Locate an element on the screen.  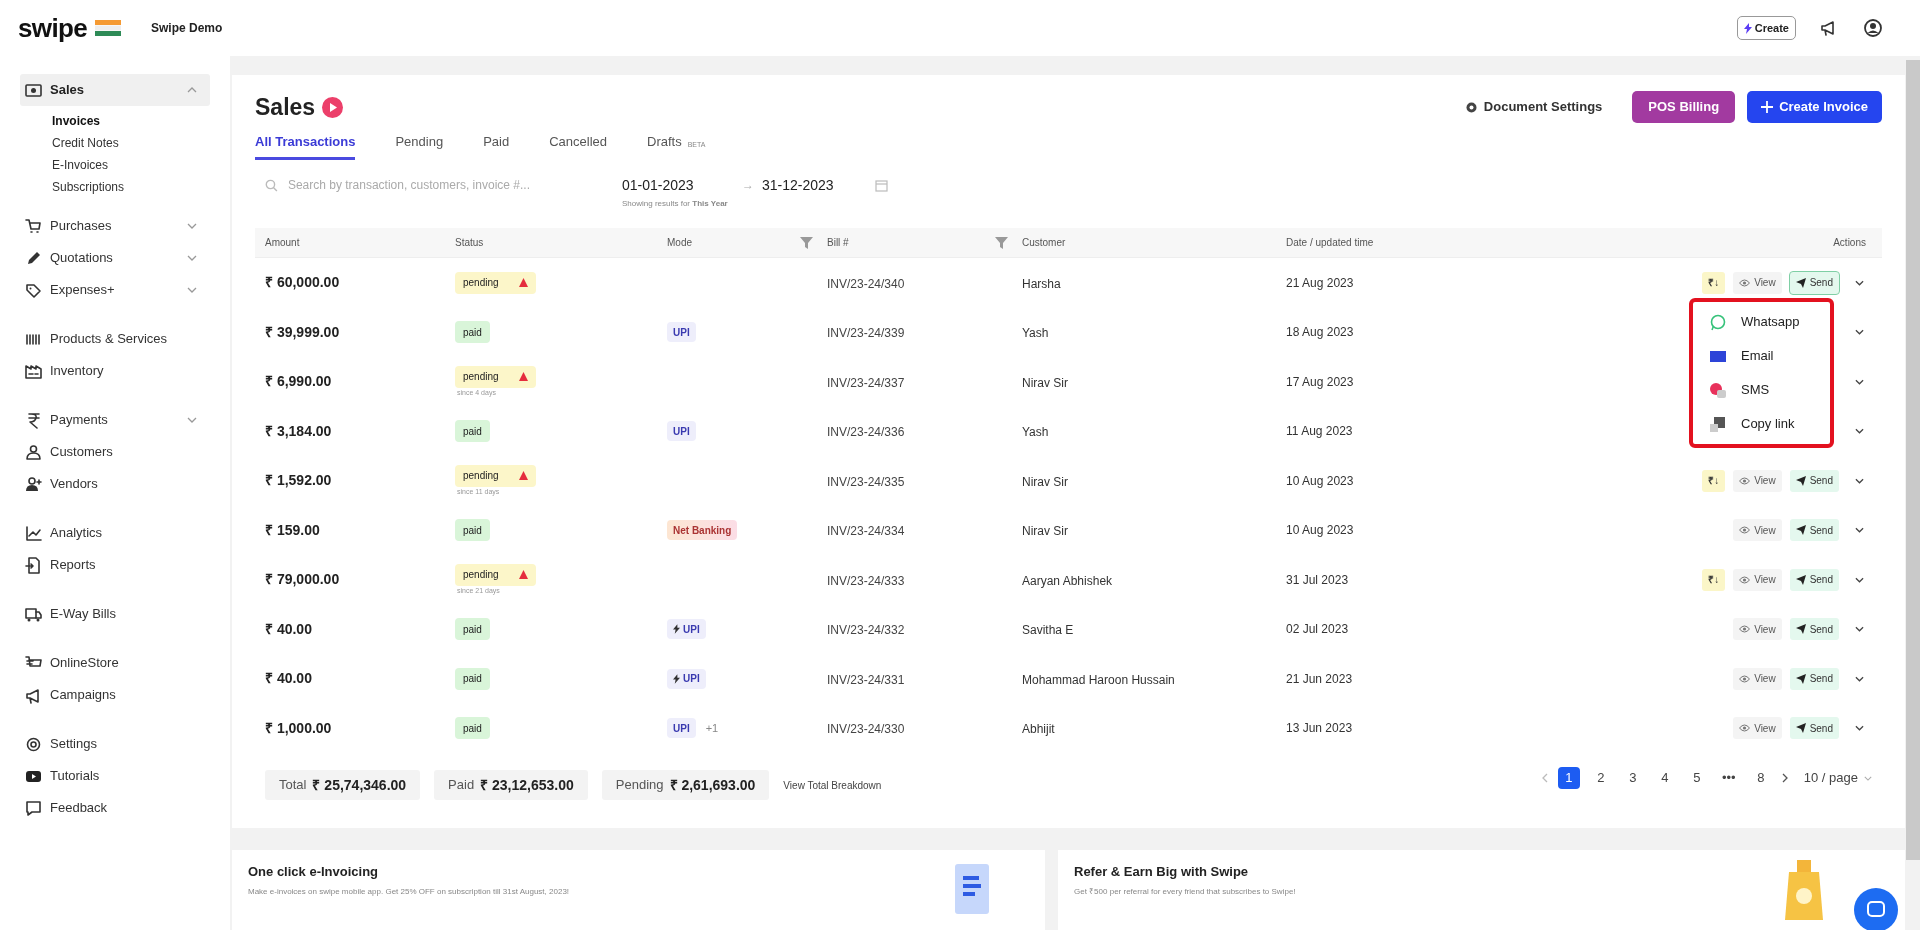
tab: Drafts is located at coordinates (664, 145).